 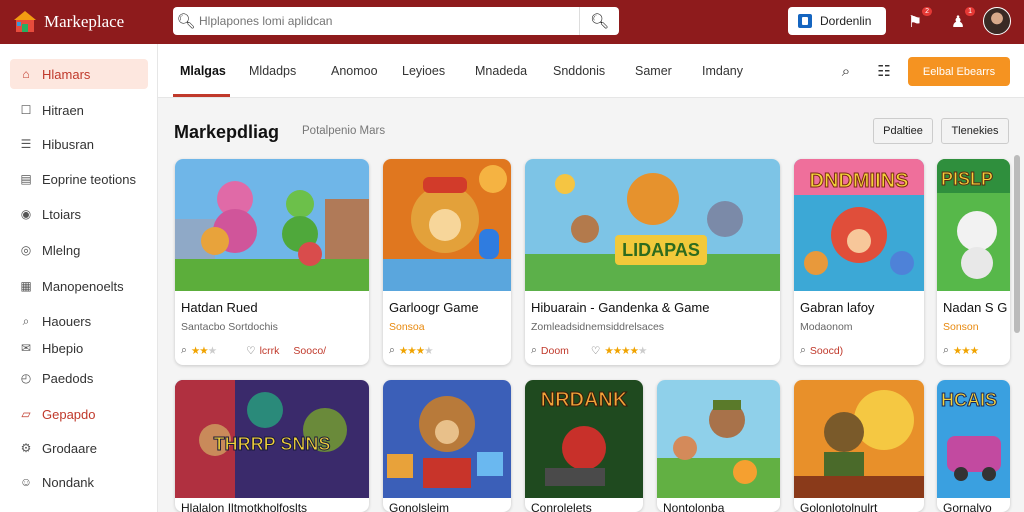 I want to click on card-art-title: LIDAPAS, so click(x=661, y=250).